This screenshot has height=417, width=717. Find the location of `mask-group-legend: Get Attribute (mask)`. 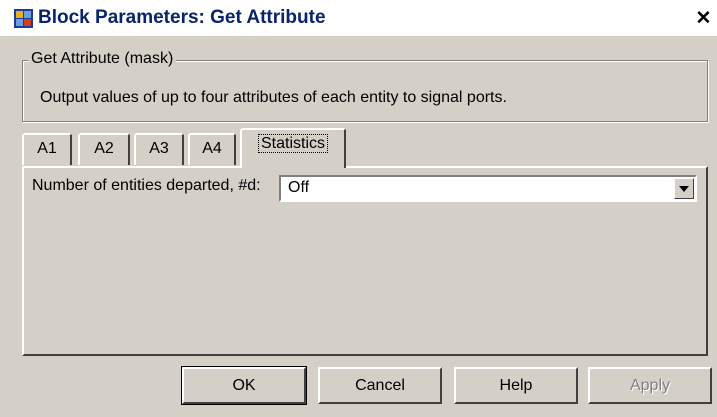

mask-group-legend: Get Attribute (mask) is located at coordinates (102, 59).